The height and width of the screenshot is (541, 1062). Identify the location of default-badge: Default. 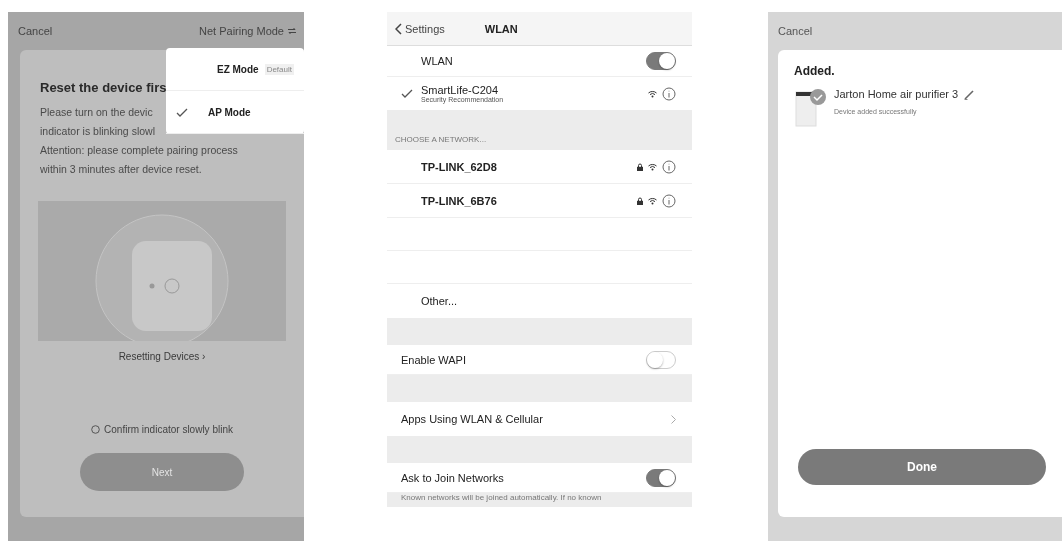
(279, 69).